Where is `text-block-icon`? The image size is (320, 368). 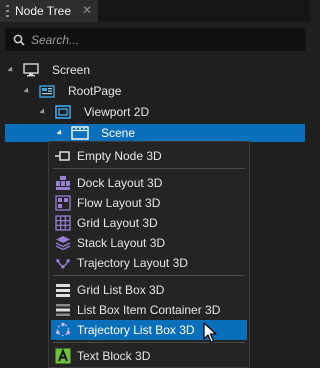
text-block-icon is located at coordinates (63, 356).